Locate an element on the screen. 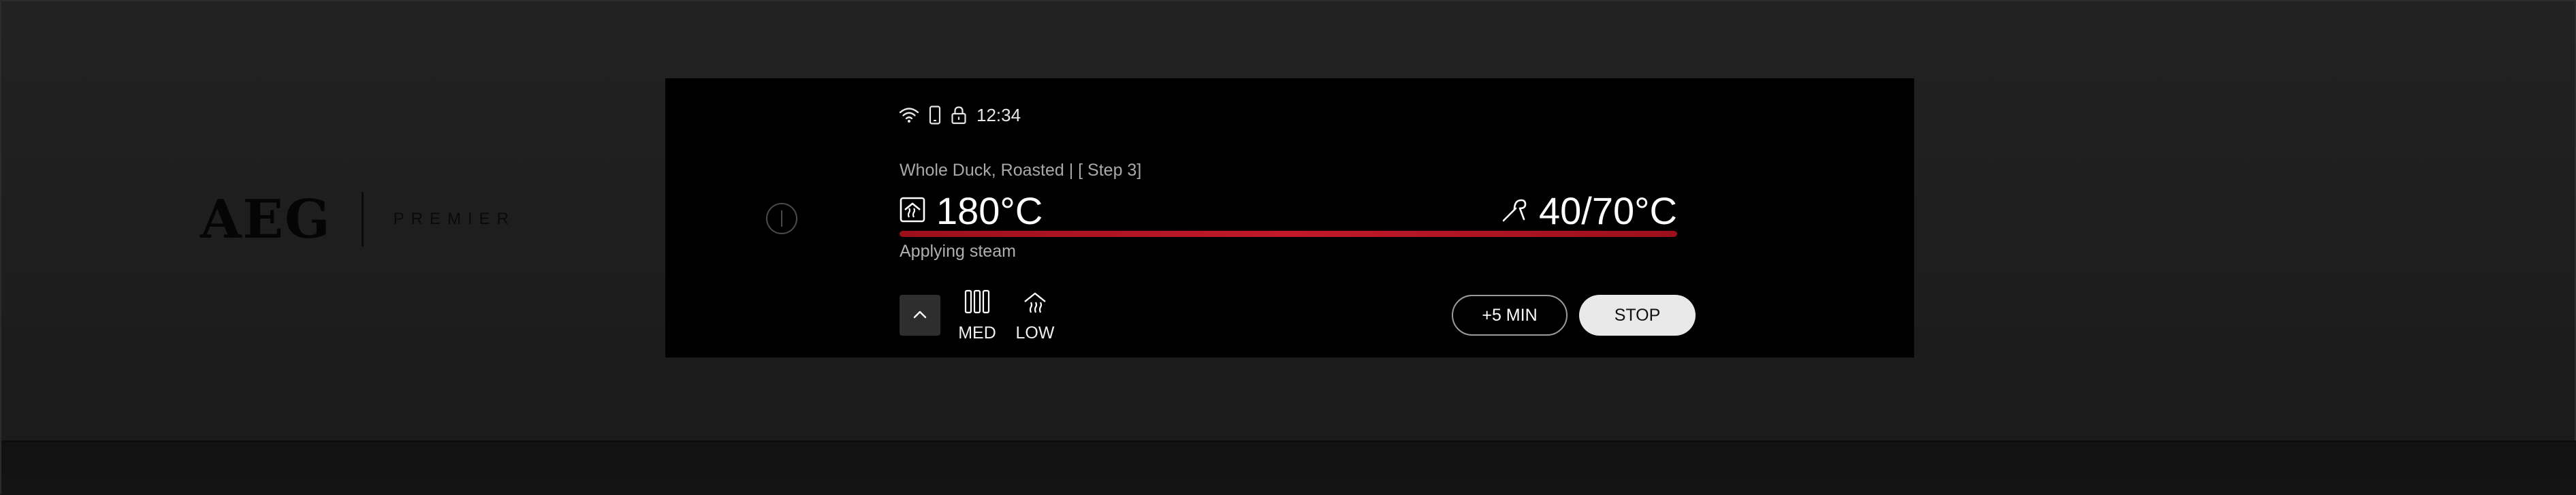 Image resolution: width=2576 pixels, height=495 pixels. progress-fill is located at coordinates (1288, 234).